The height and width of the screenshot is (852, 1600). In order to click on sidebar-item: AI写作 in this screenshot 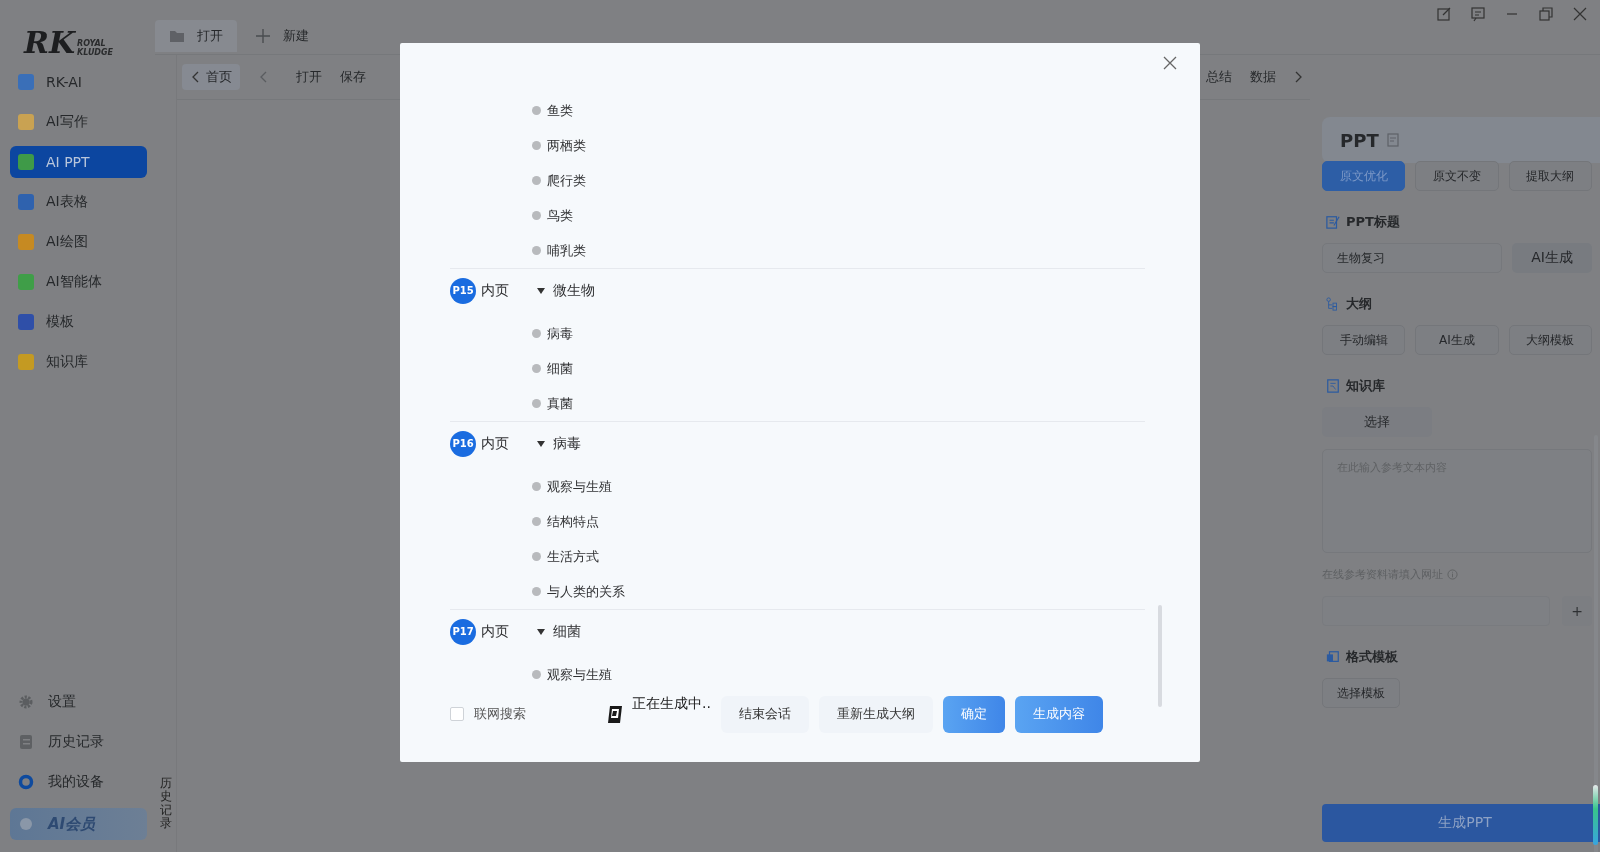, I will do `click(78, 122)`.